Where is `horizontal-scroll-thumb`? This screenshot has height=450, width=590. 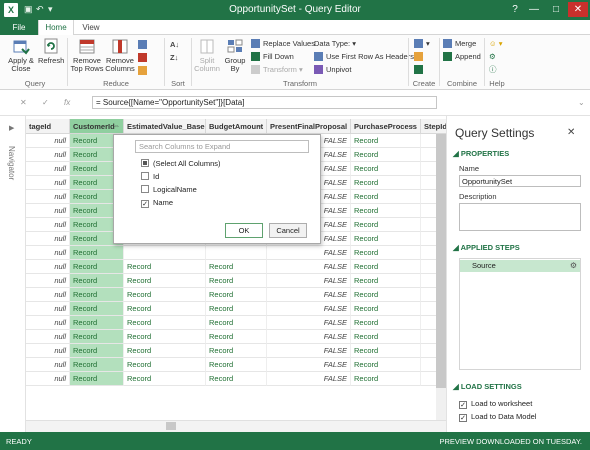
horizontal-scroll-thumb is located at coordinates (171, 426).